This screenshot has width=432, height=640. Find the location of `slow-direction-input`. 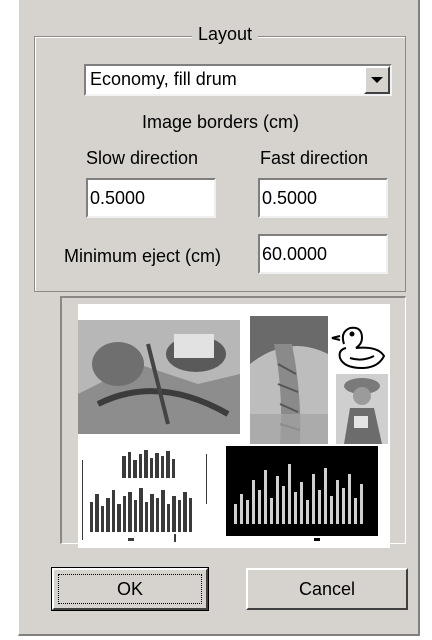

slow-direction-input is located at coordinates (151, 198).